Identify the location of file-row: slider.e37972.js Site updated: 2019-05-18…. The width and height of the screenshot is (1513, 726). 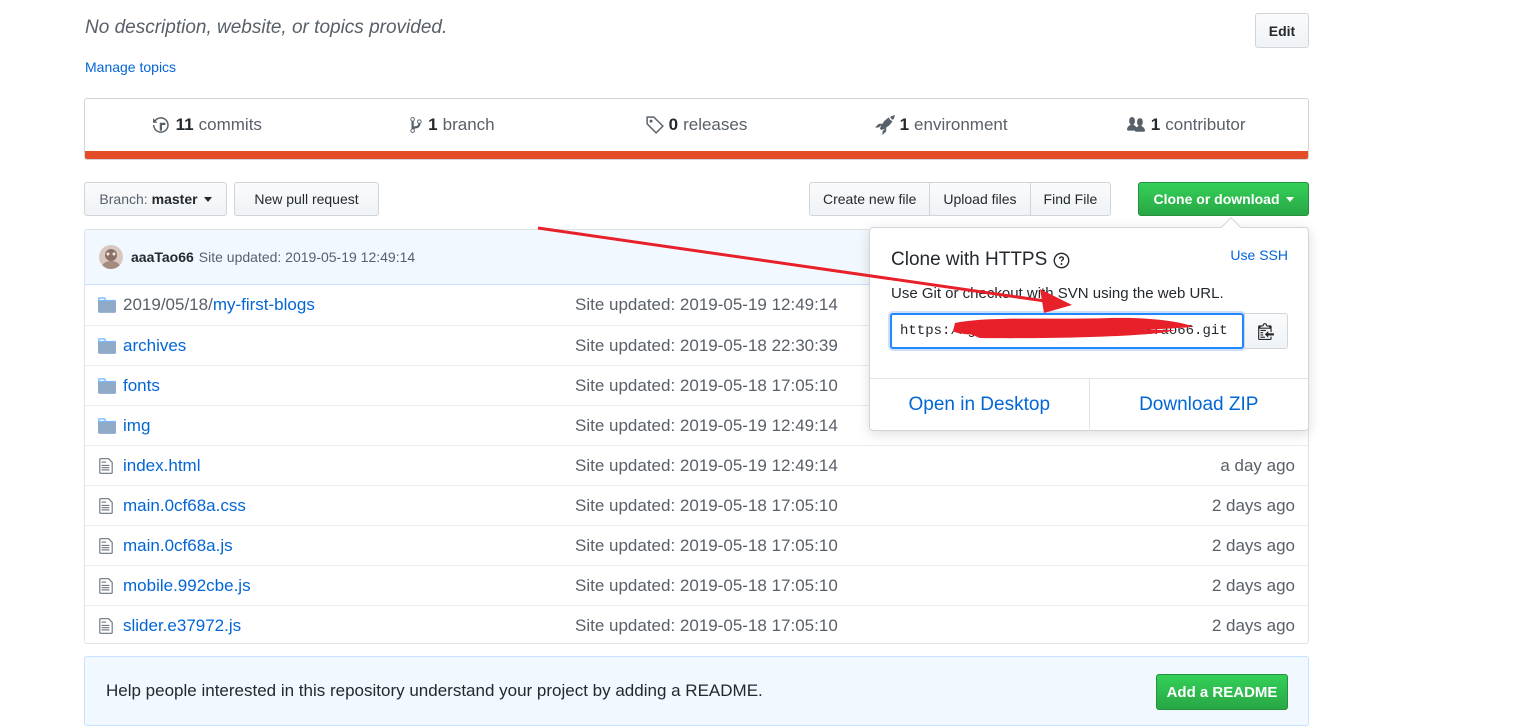
(696, 624).